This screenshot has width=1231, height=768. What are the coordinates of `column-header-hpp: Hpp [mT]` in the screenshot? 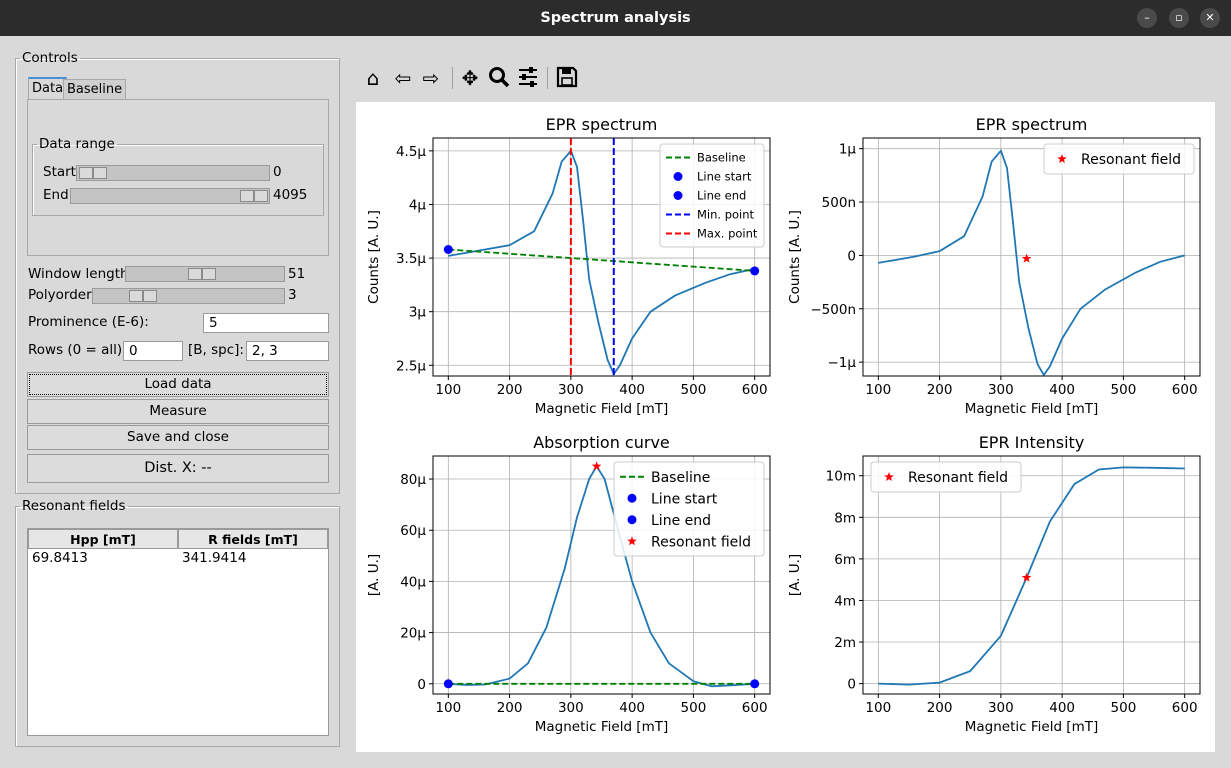 It's located at (103, 539).